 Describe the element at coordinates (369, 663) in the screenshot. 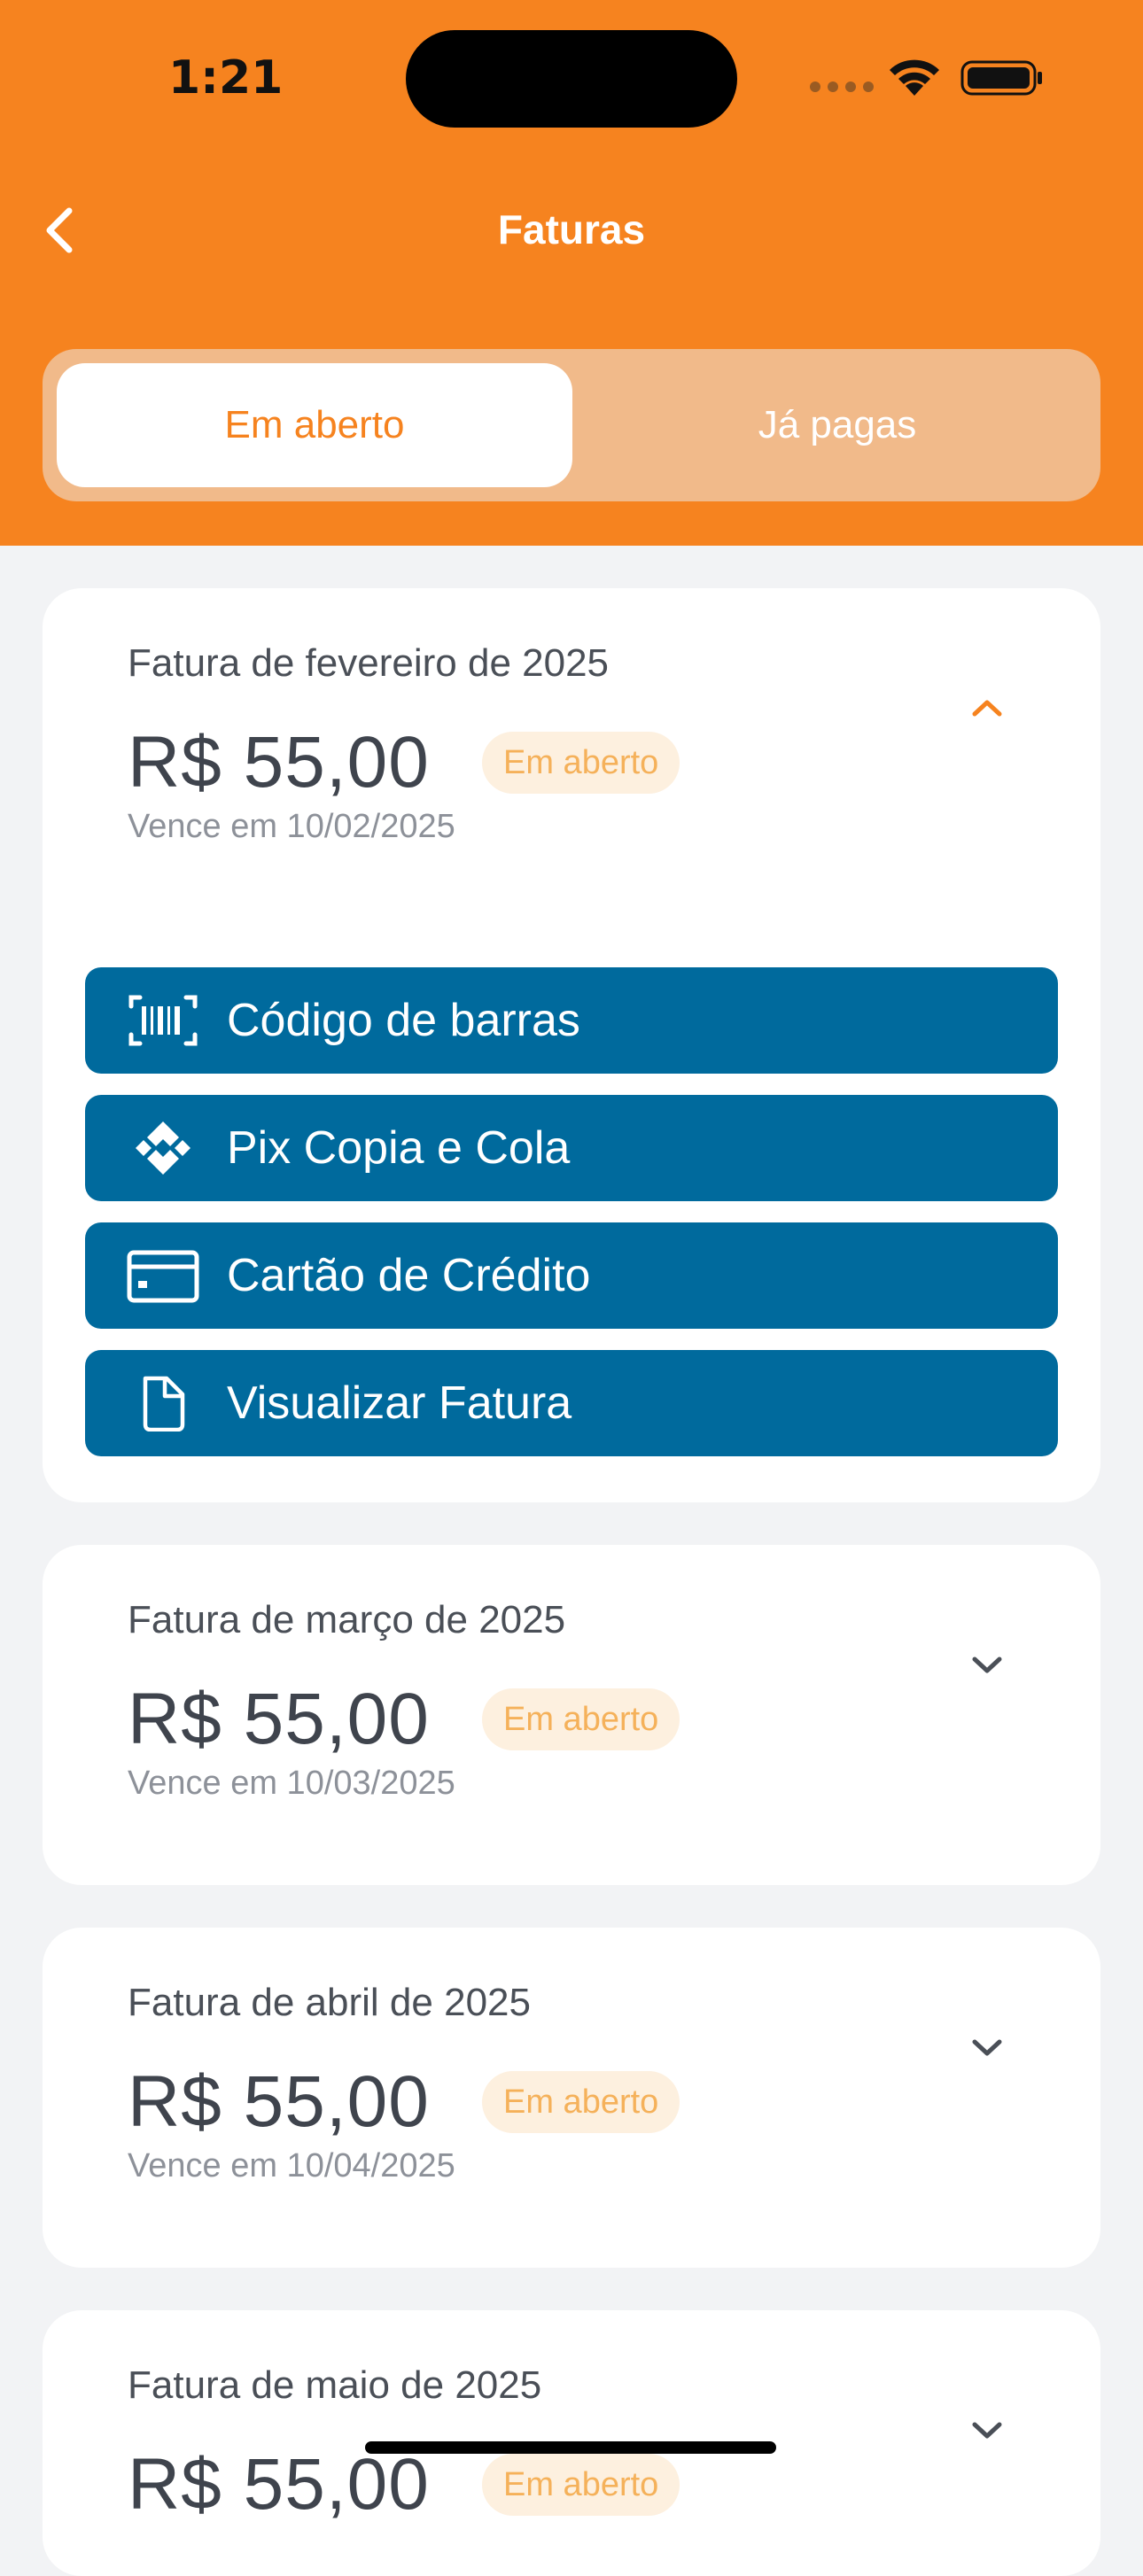

I see `invoice-title: Fatura de fevereiro de 2025` at that location.